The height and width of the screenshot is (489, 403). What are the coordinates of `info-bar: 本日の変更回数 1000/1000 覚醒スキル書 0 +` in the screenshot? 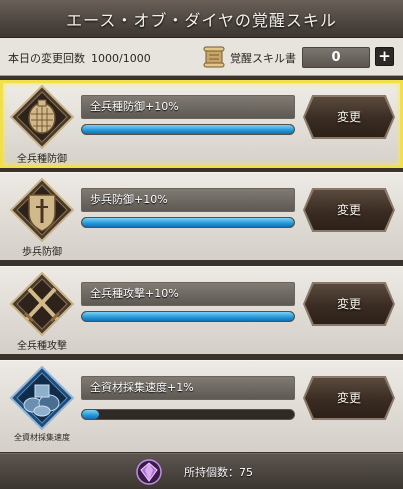 It's located at (201, 57).